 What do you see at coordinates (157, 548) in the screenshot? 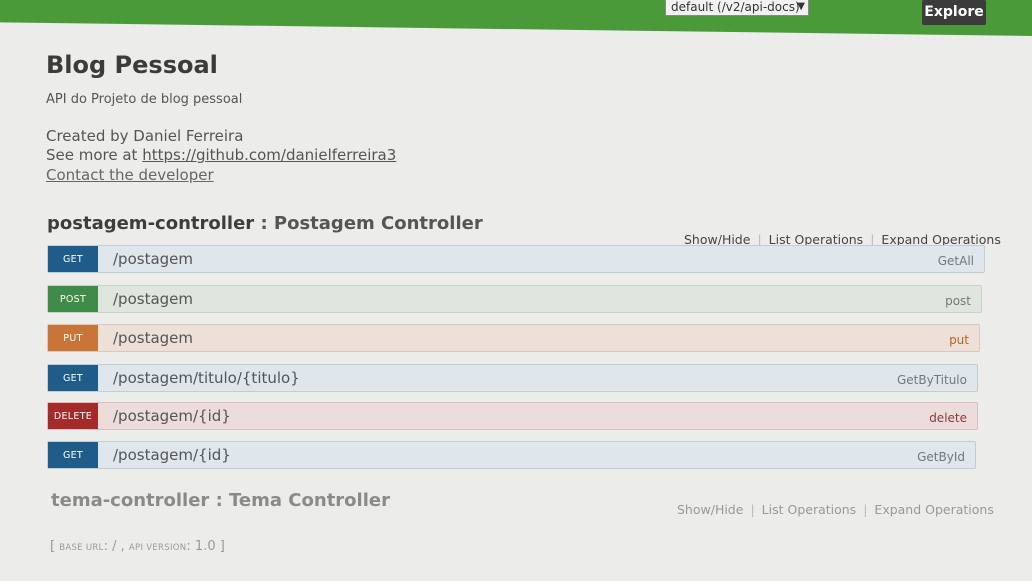
I see `api-version-label: API VERSION` at bounding box center [157, 548].